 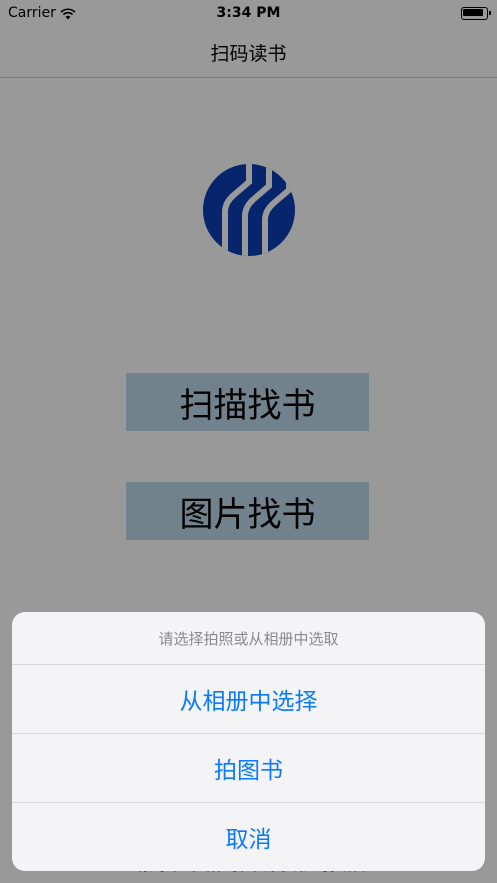 I want to click on cancel-option: 取消, so click(x=248, y=837).